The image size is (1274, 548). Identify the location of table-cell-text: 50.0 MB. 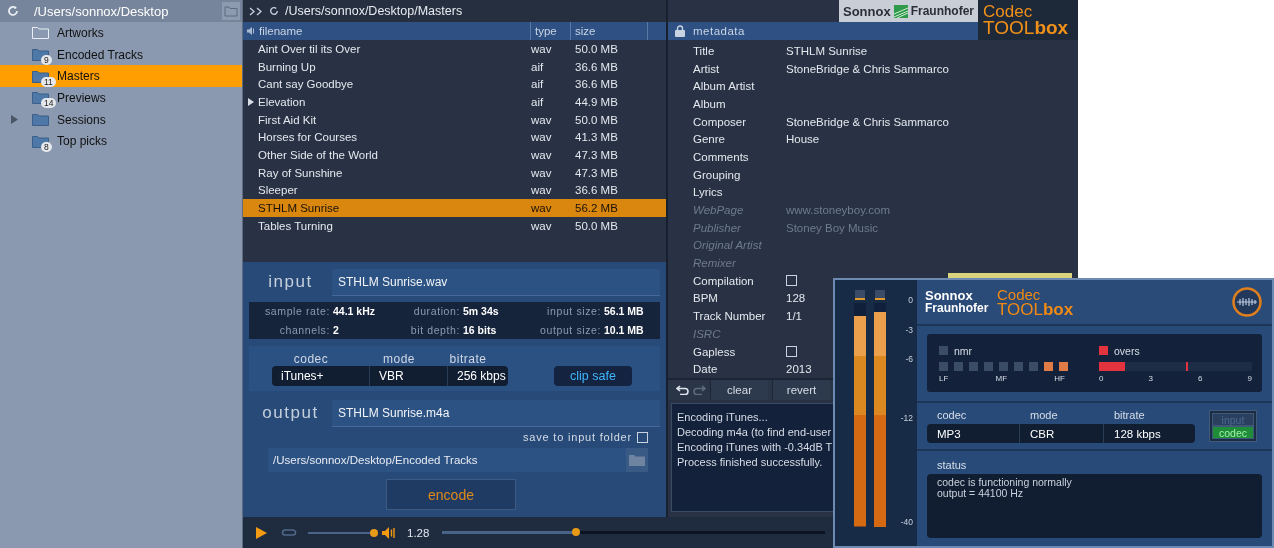
(597, 225).